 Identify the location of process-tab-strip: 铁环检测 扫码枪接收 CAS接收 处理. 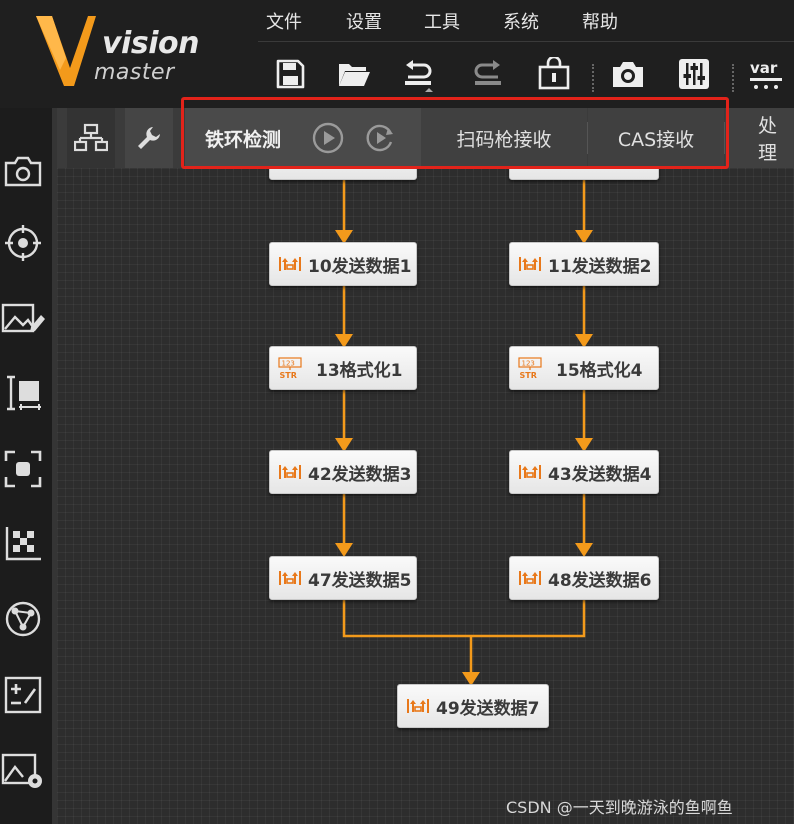
(425, 138).